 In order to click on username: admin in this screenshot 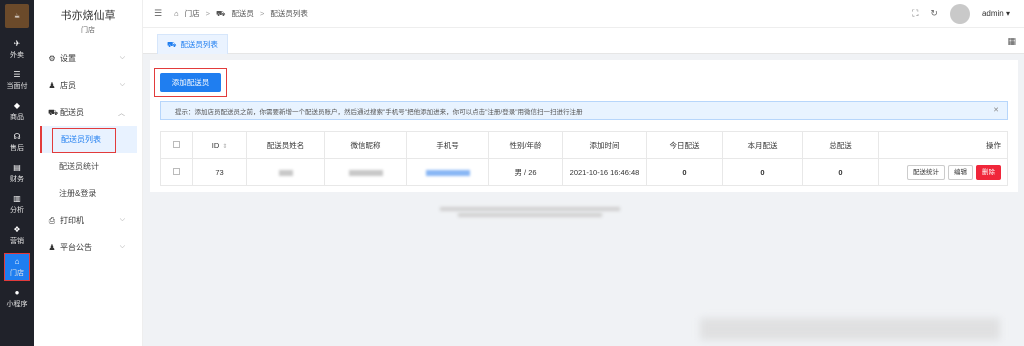, I will do `click(992, 13)`.